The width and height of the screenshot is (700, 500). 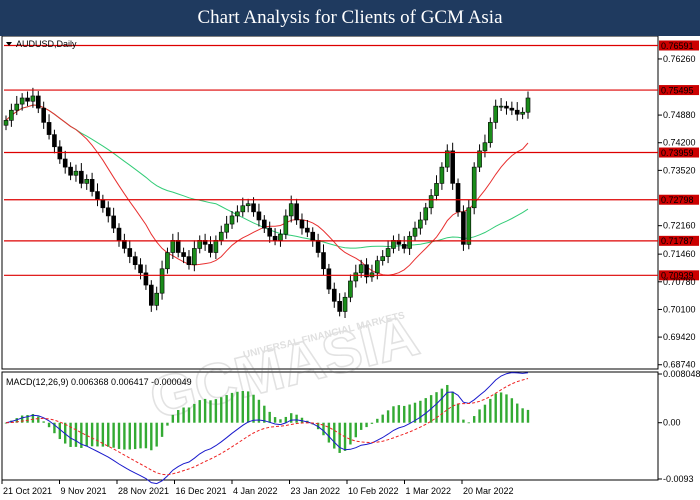 I want to click on date-tick-label: 9 Nov 2021, so click(x=84, y=491).